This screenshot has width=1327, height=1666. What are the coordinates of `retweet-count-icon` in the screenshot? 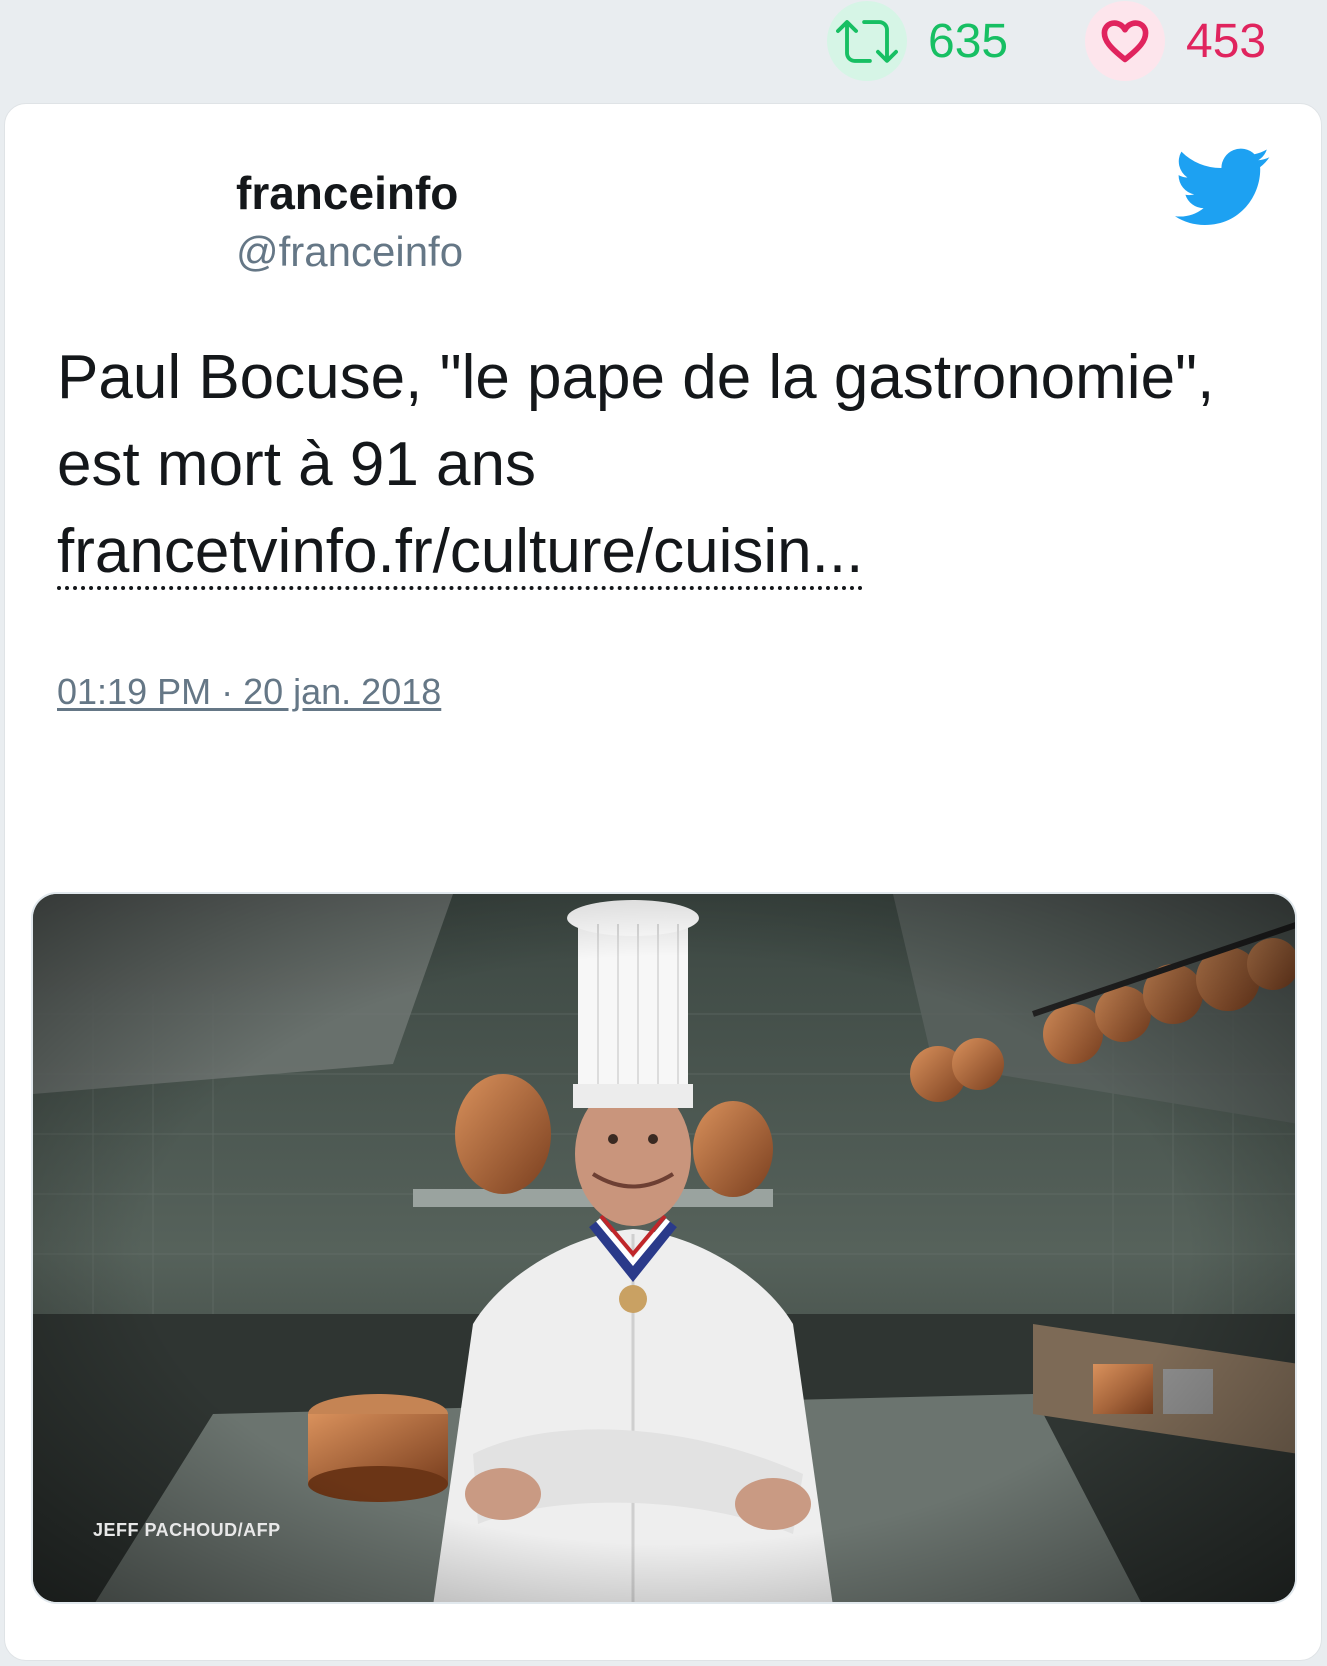 It's located at (867, 41).